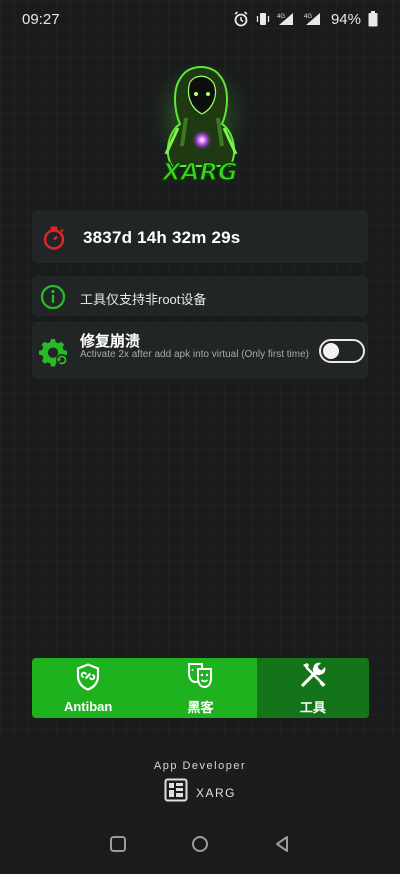 This screenshot has width=400, height=874. I want to click on developer-name: XARG, so click(215, 792).